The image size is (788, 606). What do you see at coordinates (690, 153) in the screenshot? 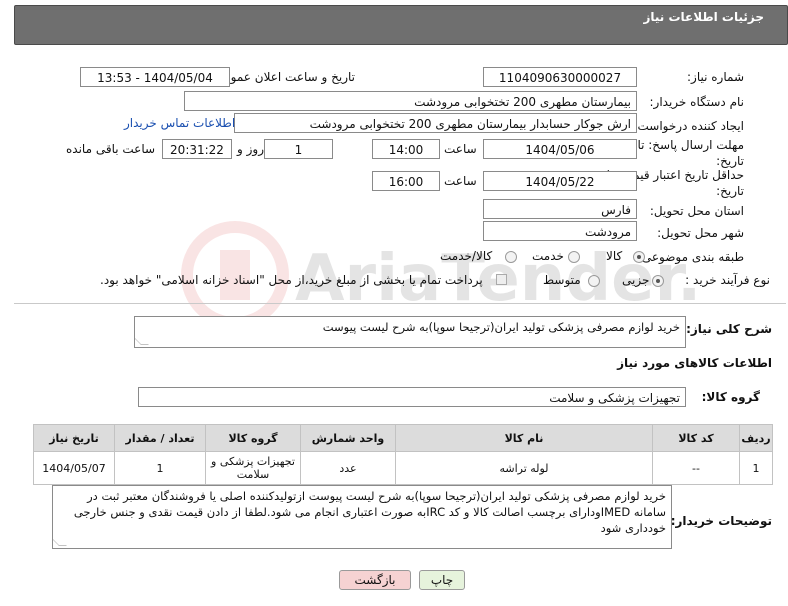
I see `reply-deadline-label: مهلت ارسال پاسخ: تا تاریخ:` at bounding box center [690, 153].